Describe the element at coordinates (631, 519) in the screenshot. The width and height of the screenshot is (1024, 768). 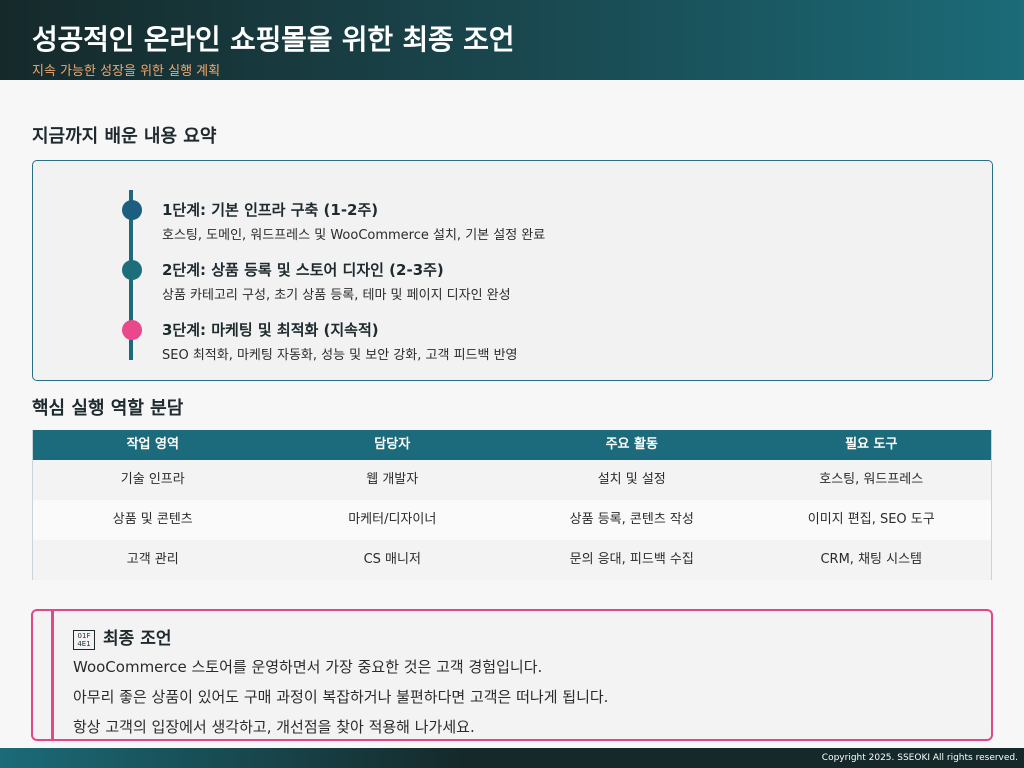
I see `table-cell: 상품 등록, 콘텐츠 작성` at that location.